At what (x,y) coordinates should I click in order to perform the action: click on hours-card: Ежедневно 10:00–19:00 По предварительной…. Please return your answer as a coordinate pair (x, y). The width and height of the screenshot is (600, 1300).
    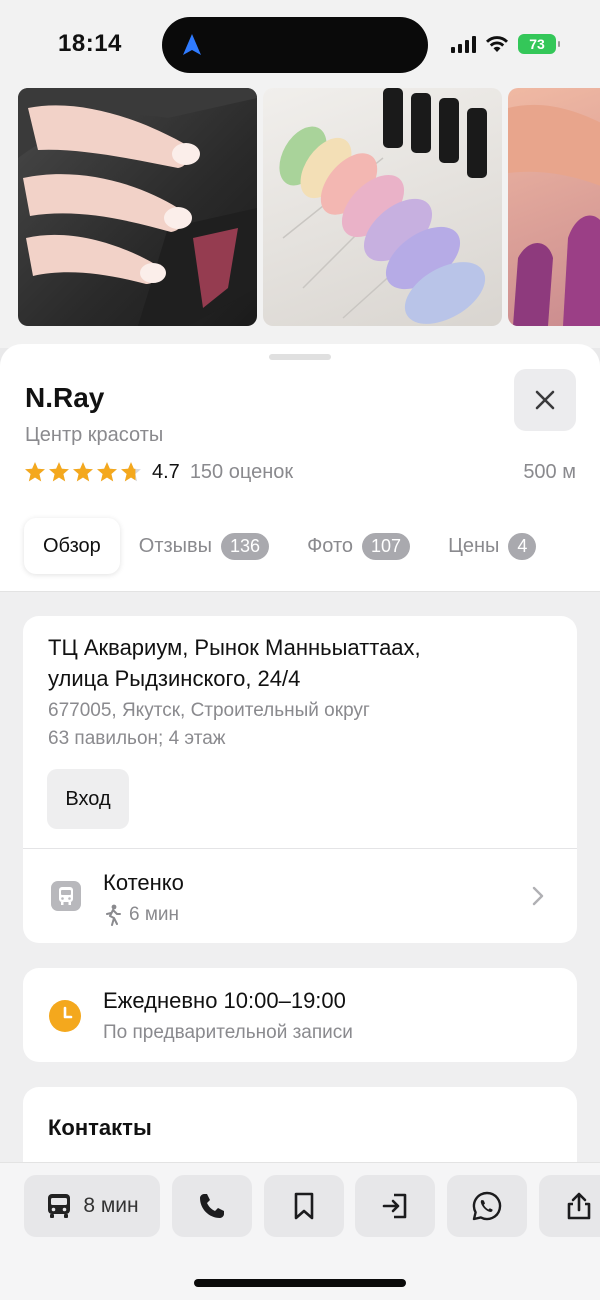
    Looking at the image, I should click on (300, 1015).